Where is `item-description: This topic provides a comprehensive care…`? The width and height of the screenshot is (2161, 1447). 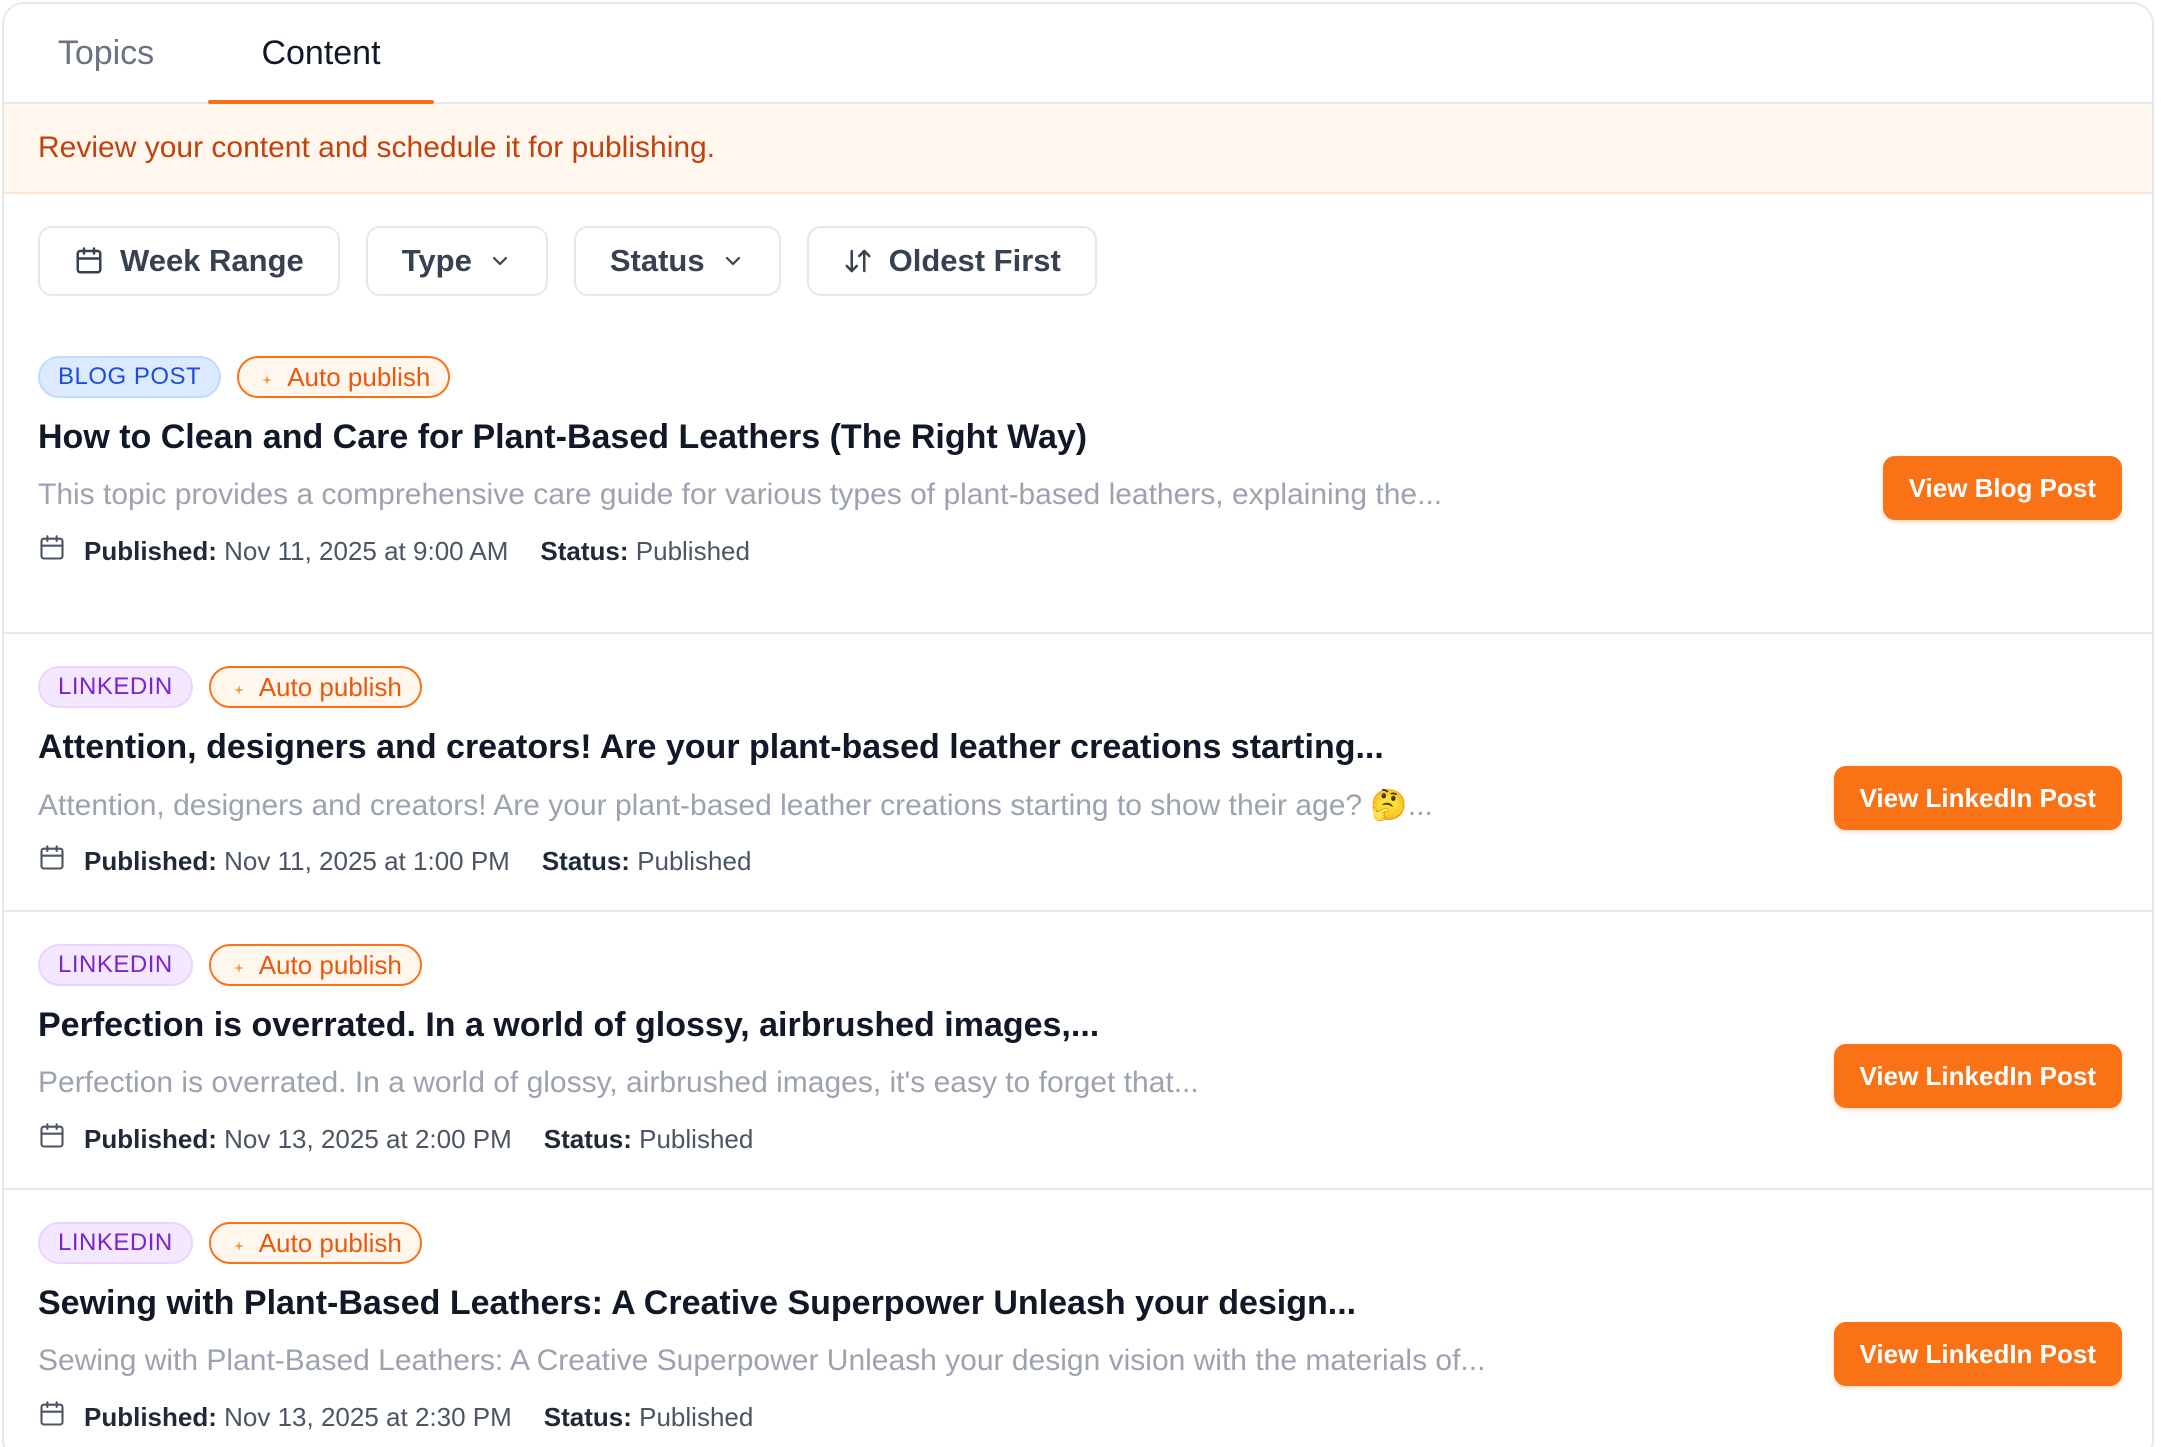 item-description: This topic provides a comprehensive care… is located at coordinates (740, 494).